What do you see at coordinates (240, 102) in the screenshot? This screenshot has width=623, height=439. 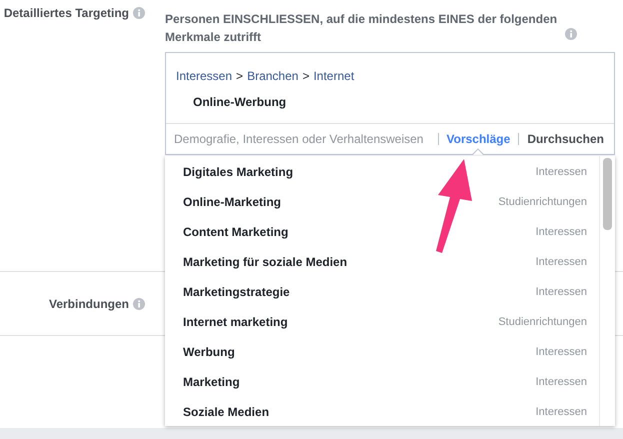 I see `selected-interest: Online-Werbung` at bounding box center [240, 102].